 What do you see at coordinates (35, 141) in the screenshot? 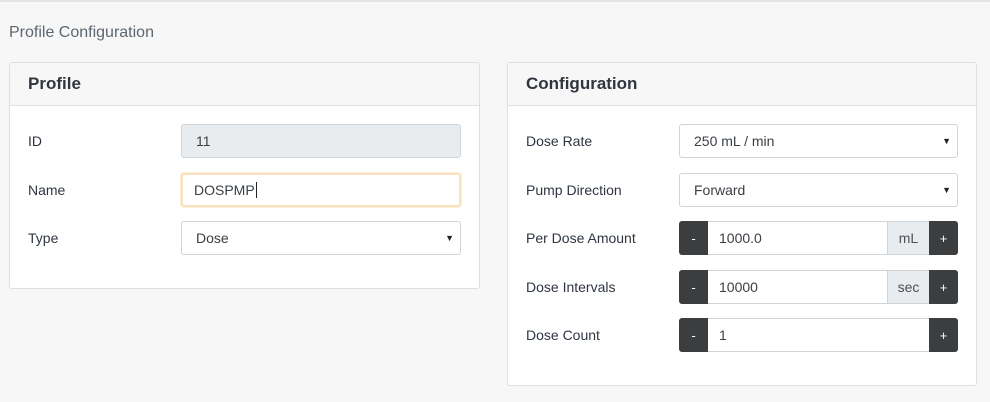
I see `id-label: ID` at bounding box center [35, 141].